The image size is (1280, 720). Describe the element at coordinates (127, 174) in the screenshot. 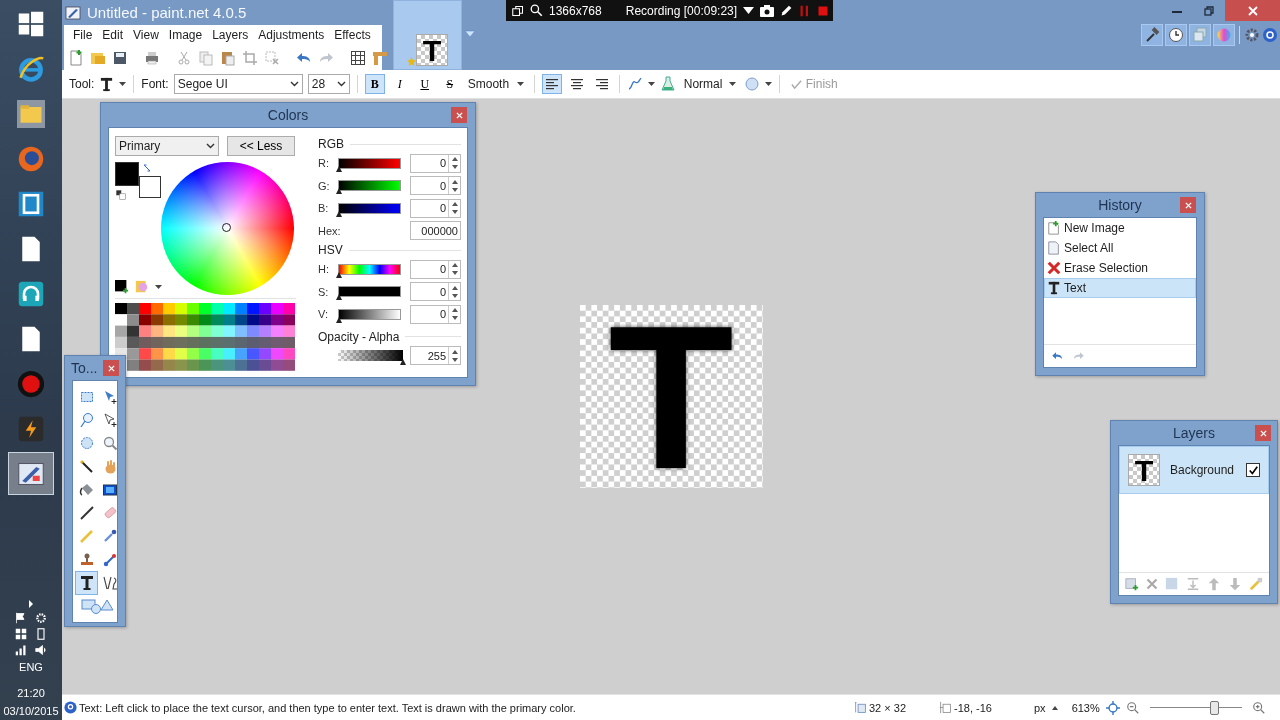

I see `primary-color-swatch` at that location.